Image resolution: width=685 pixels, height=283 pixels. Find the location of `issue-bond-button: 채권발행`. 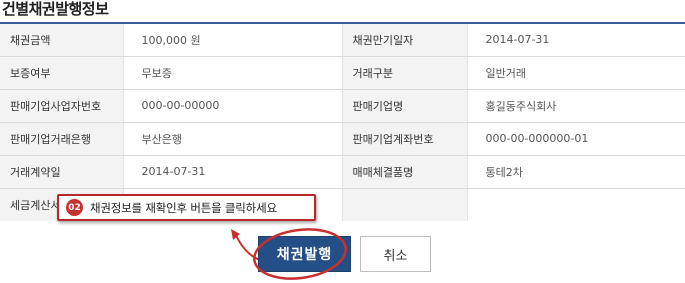

issue-bond-button: 채권발행 is located at coordinates (304, 254).